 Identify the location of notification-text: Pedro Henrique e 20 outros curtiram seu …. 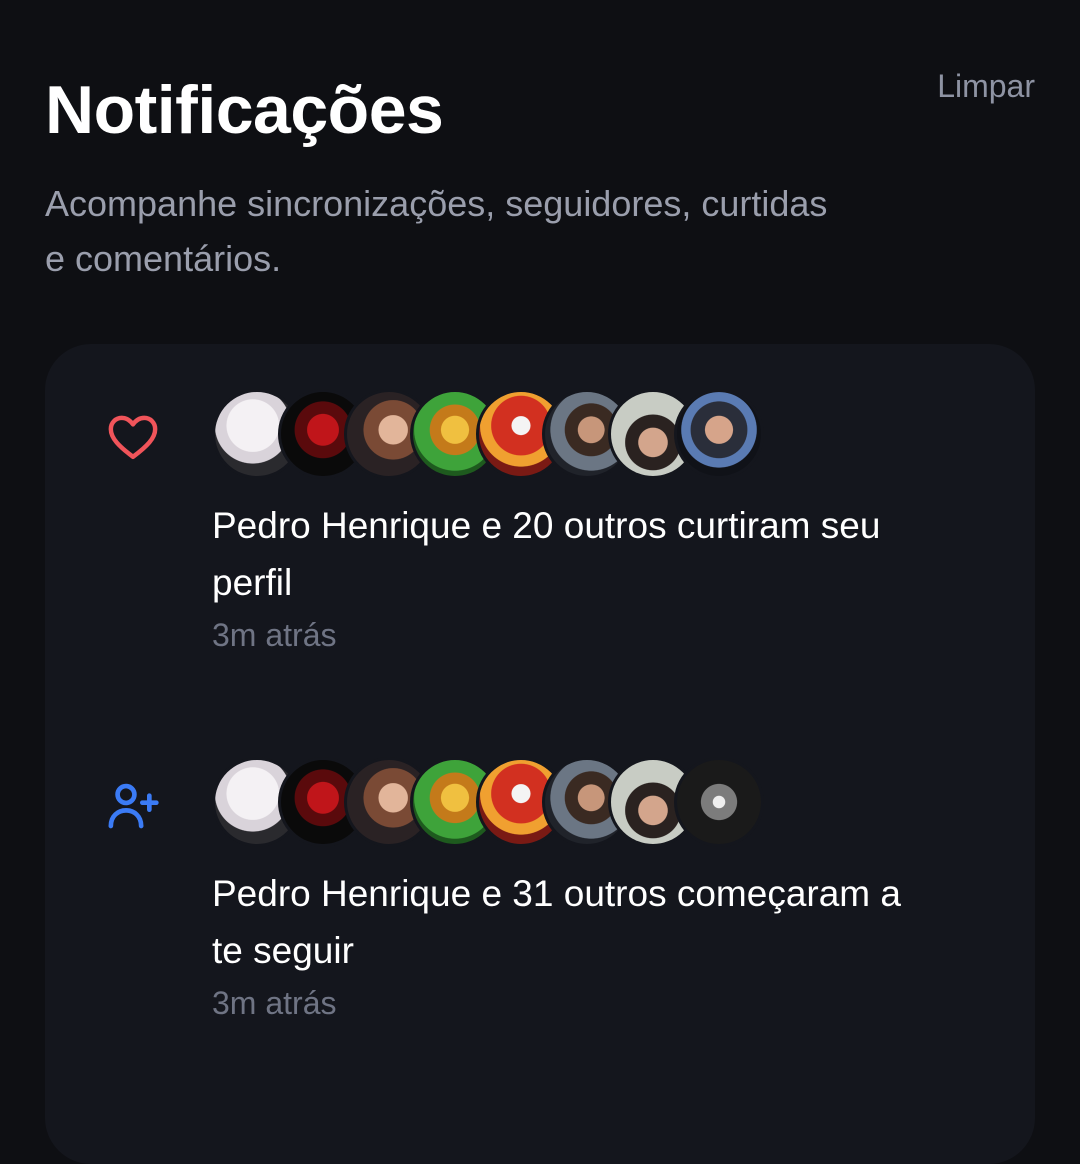
(546, 554).